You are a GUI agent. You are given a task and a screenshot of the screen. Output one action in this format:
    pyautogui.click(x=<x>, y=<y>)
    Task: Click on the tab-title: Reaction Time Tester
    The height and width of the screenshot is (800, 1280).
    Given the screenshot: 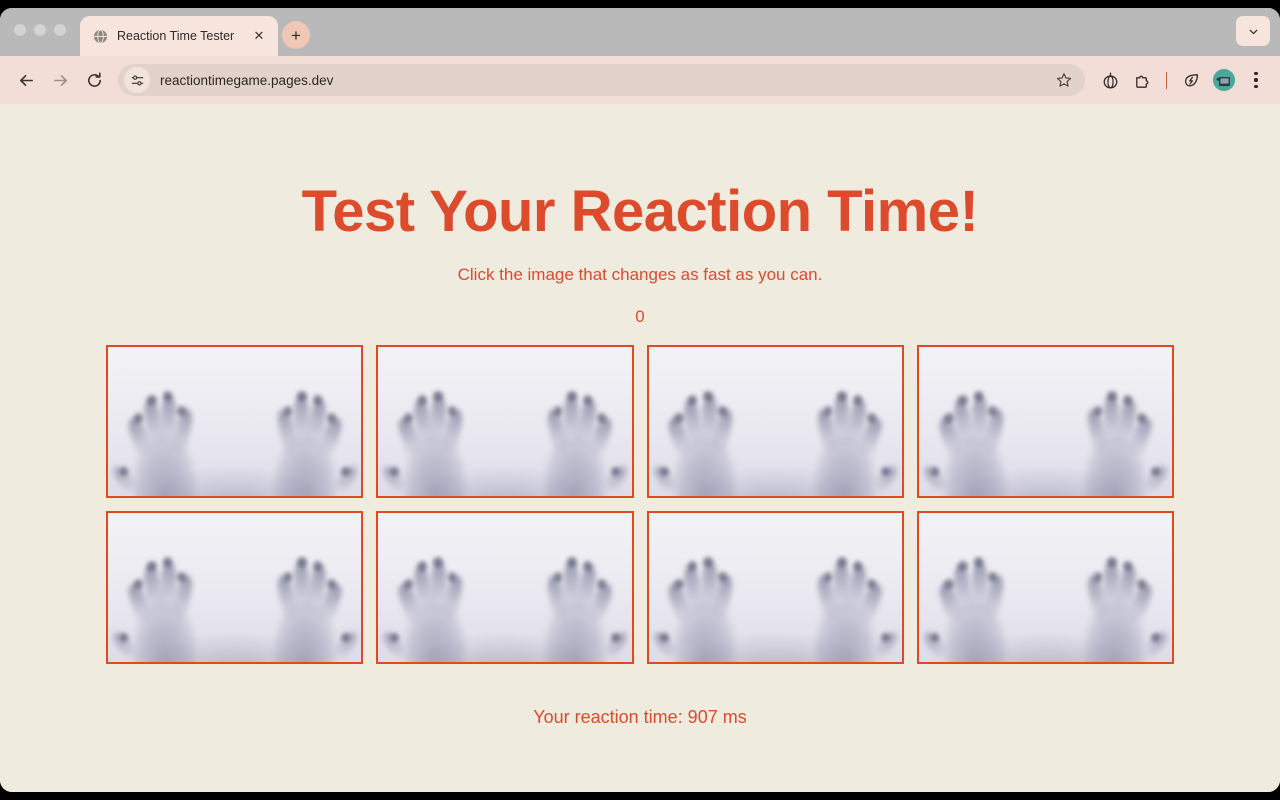 What is the action you would take?
    pyautogui.click(x=176, y=36)
    